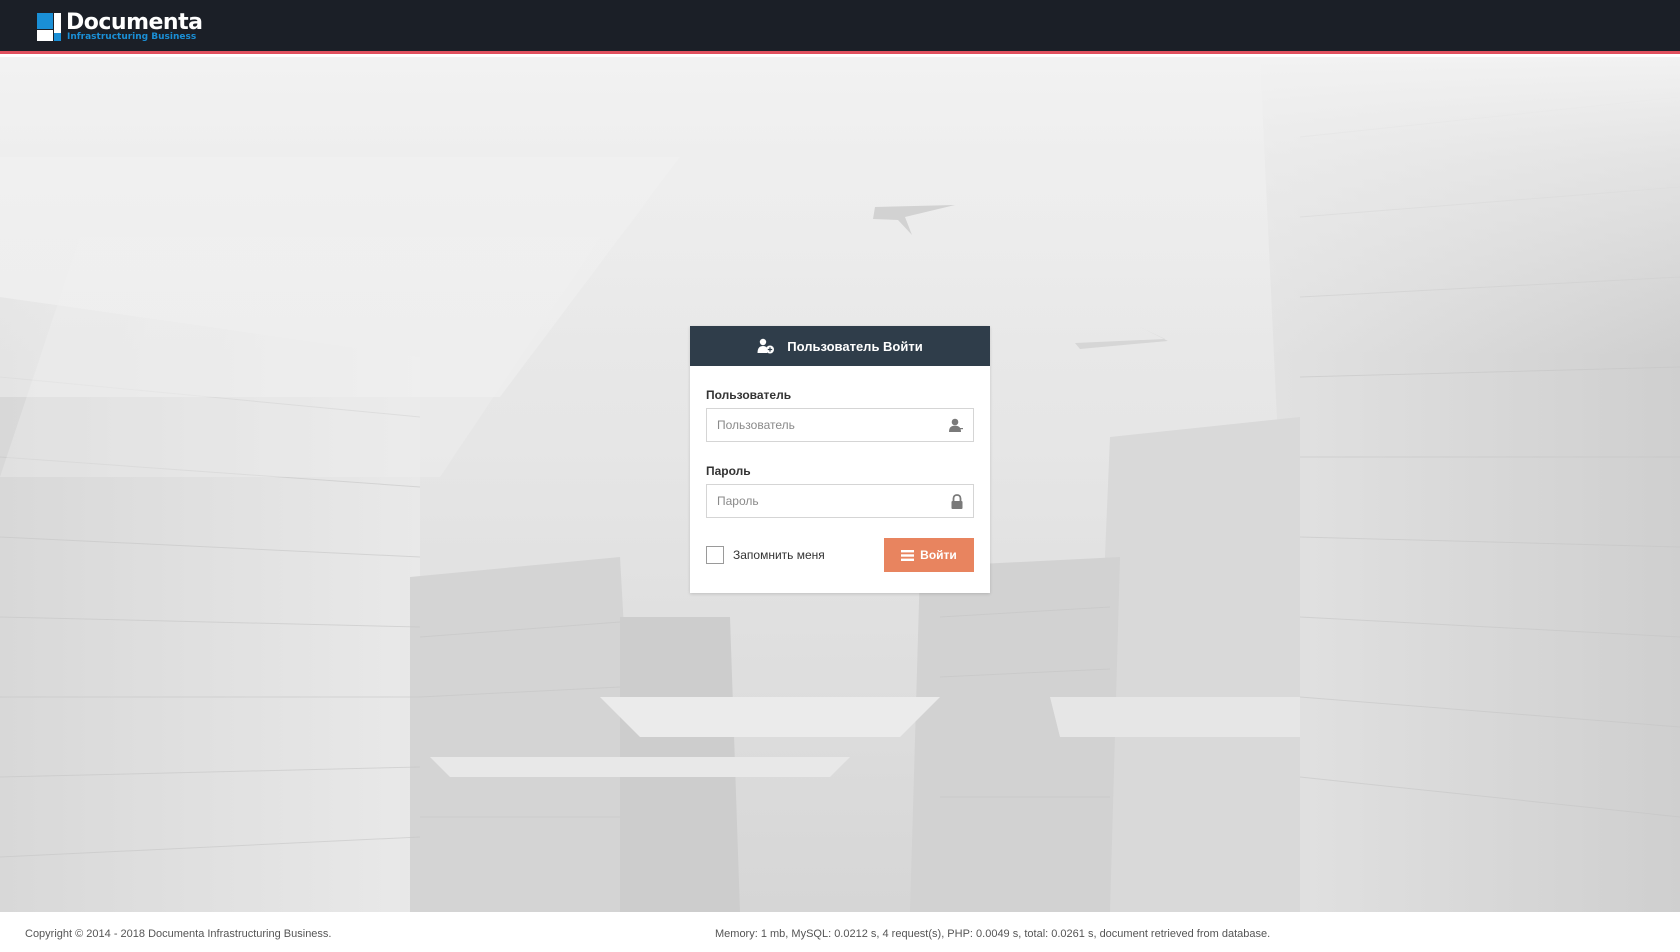 This screenshot has height=952, width=1680. What do you see at coordinates (908, 555) in the screenshot?
I see `menu-icon` at bounding box center [908, 555].